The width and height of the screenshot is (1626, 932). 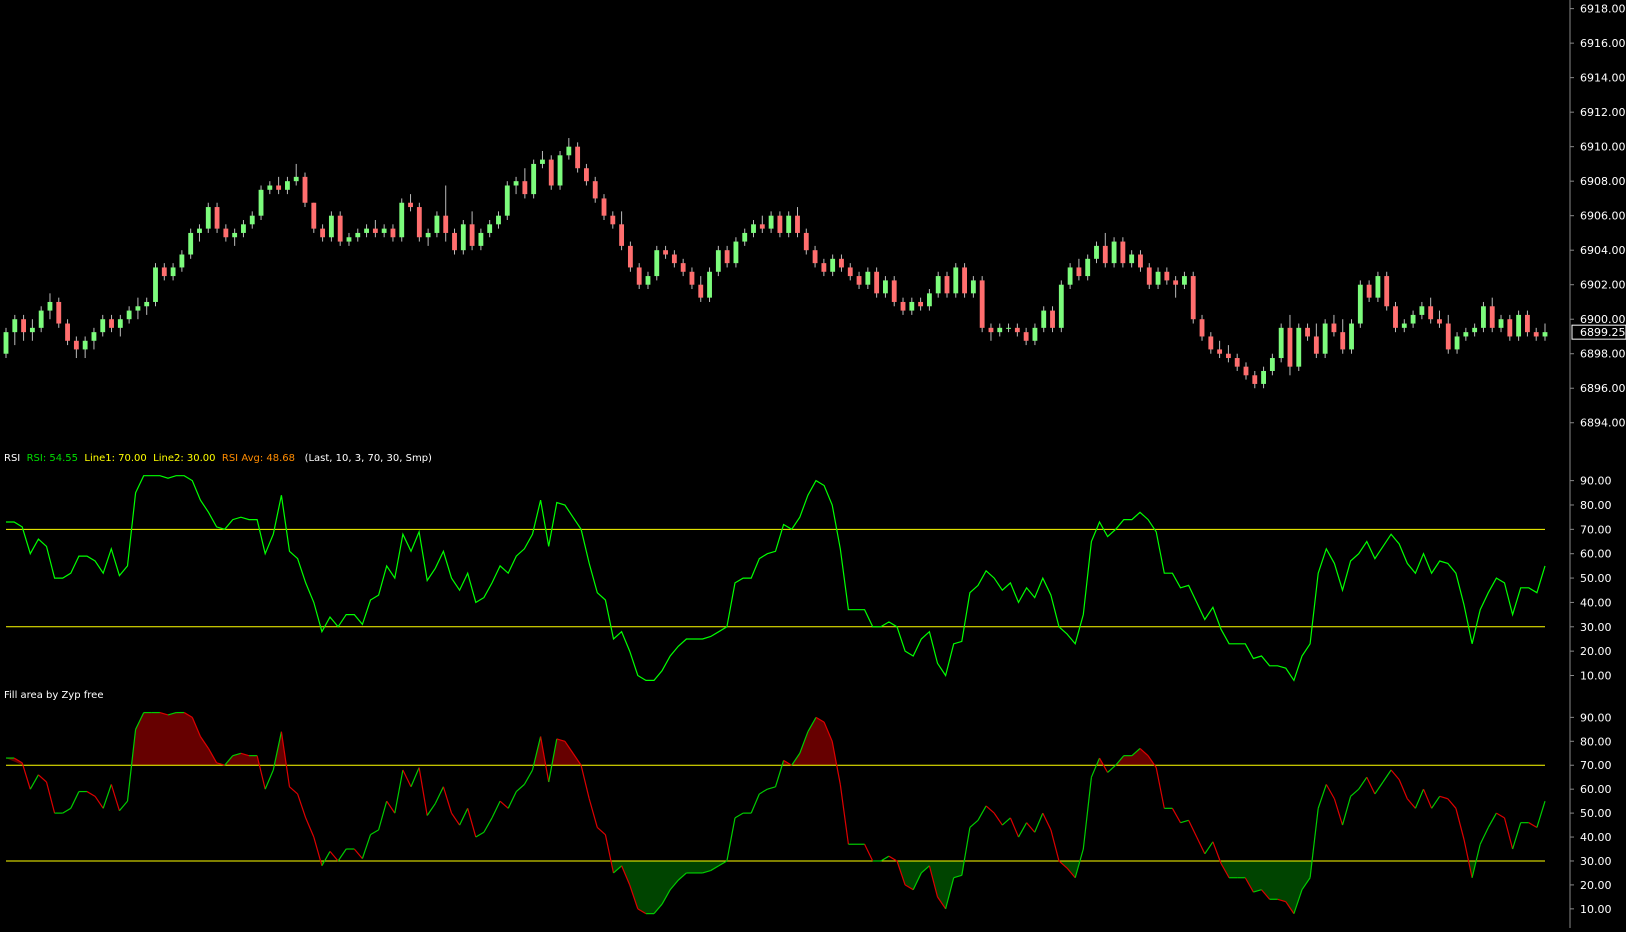 What do you see at coordinates (52, 458) in the screenshot?
I see `rsi-legend-value: RSI: 54.55` at bounding box center [52, 458].